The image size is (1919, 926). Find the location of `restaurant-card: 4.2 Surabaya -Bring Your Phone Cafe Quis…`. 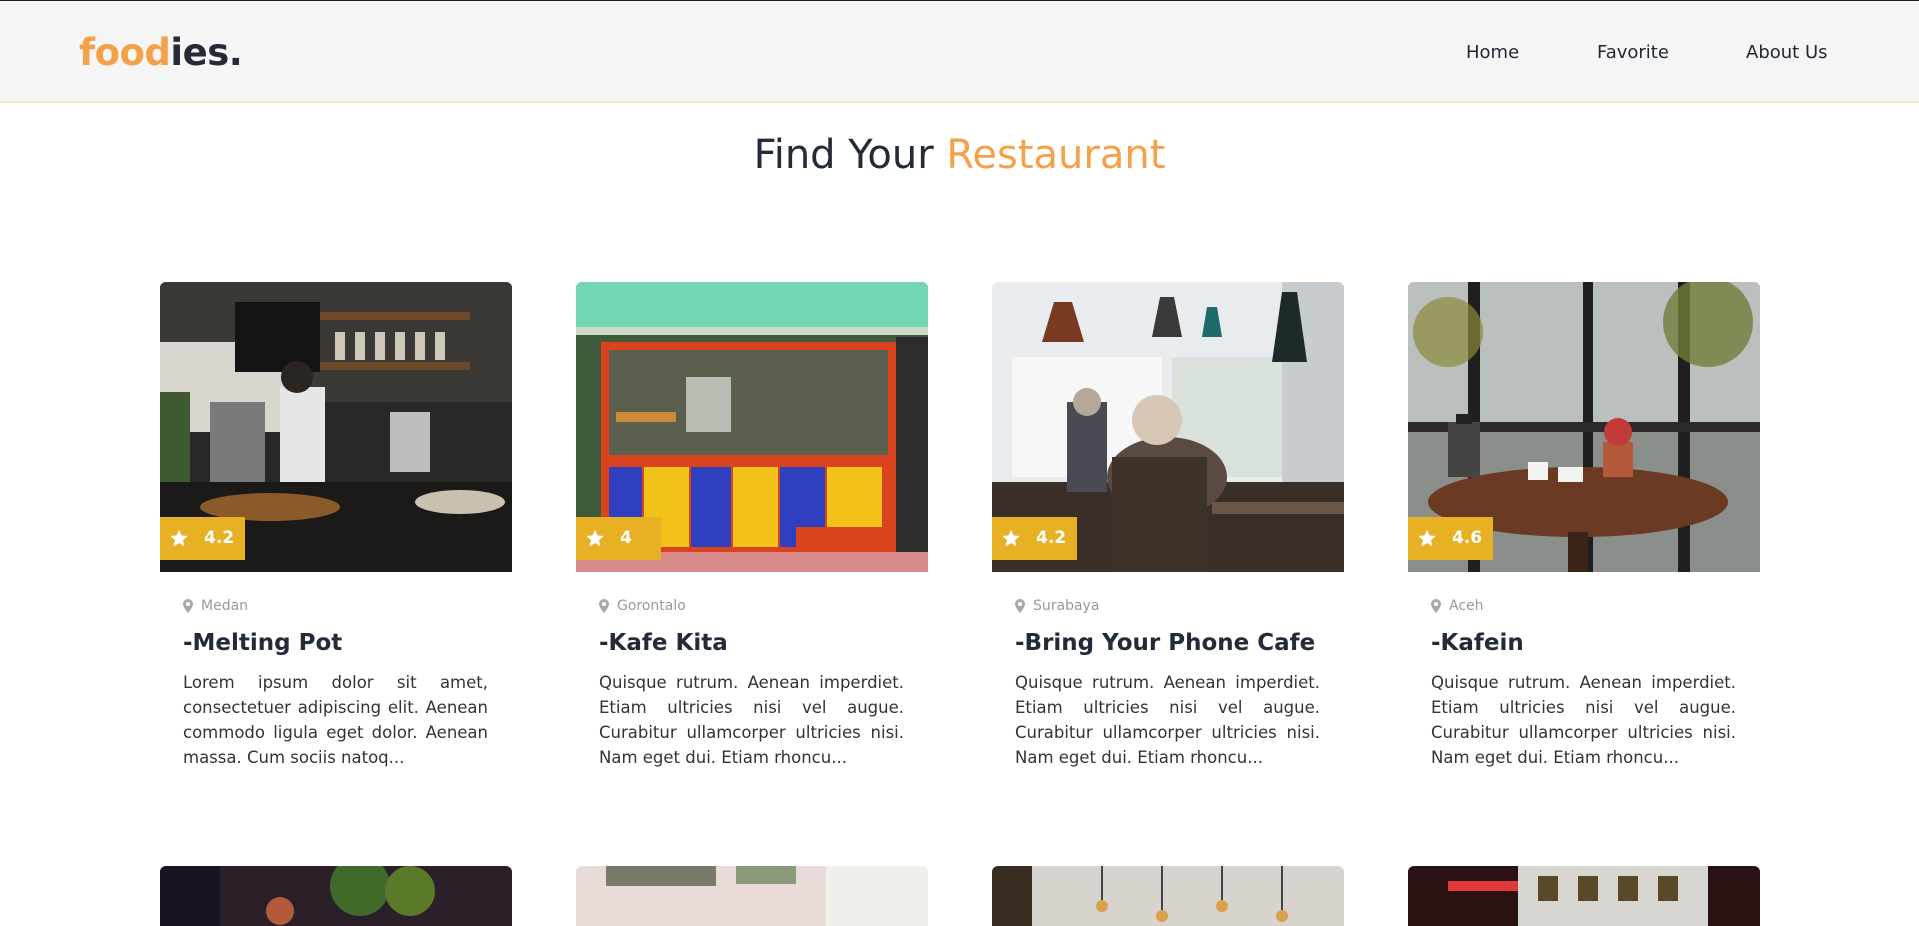

restaurant-card: 4.2 Surabaya -Bring Your Phone Cafe Quis… is located at coordinates (1168, 527).